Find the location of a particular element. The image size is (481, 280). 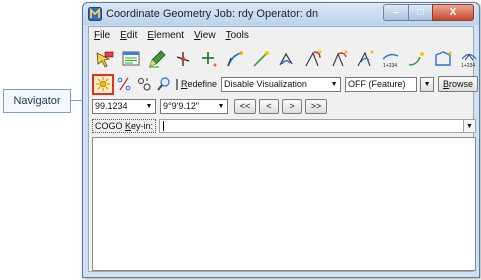

browse-label: rowse is located at coordinates (461, 84).